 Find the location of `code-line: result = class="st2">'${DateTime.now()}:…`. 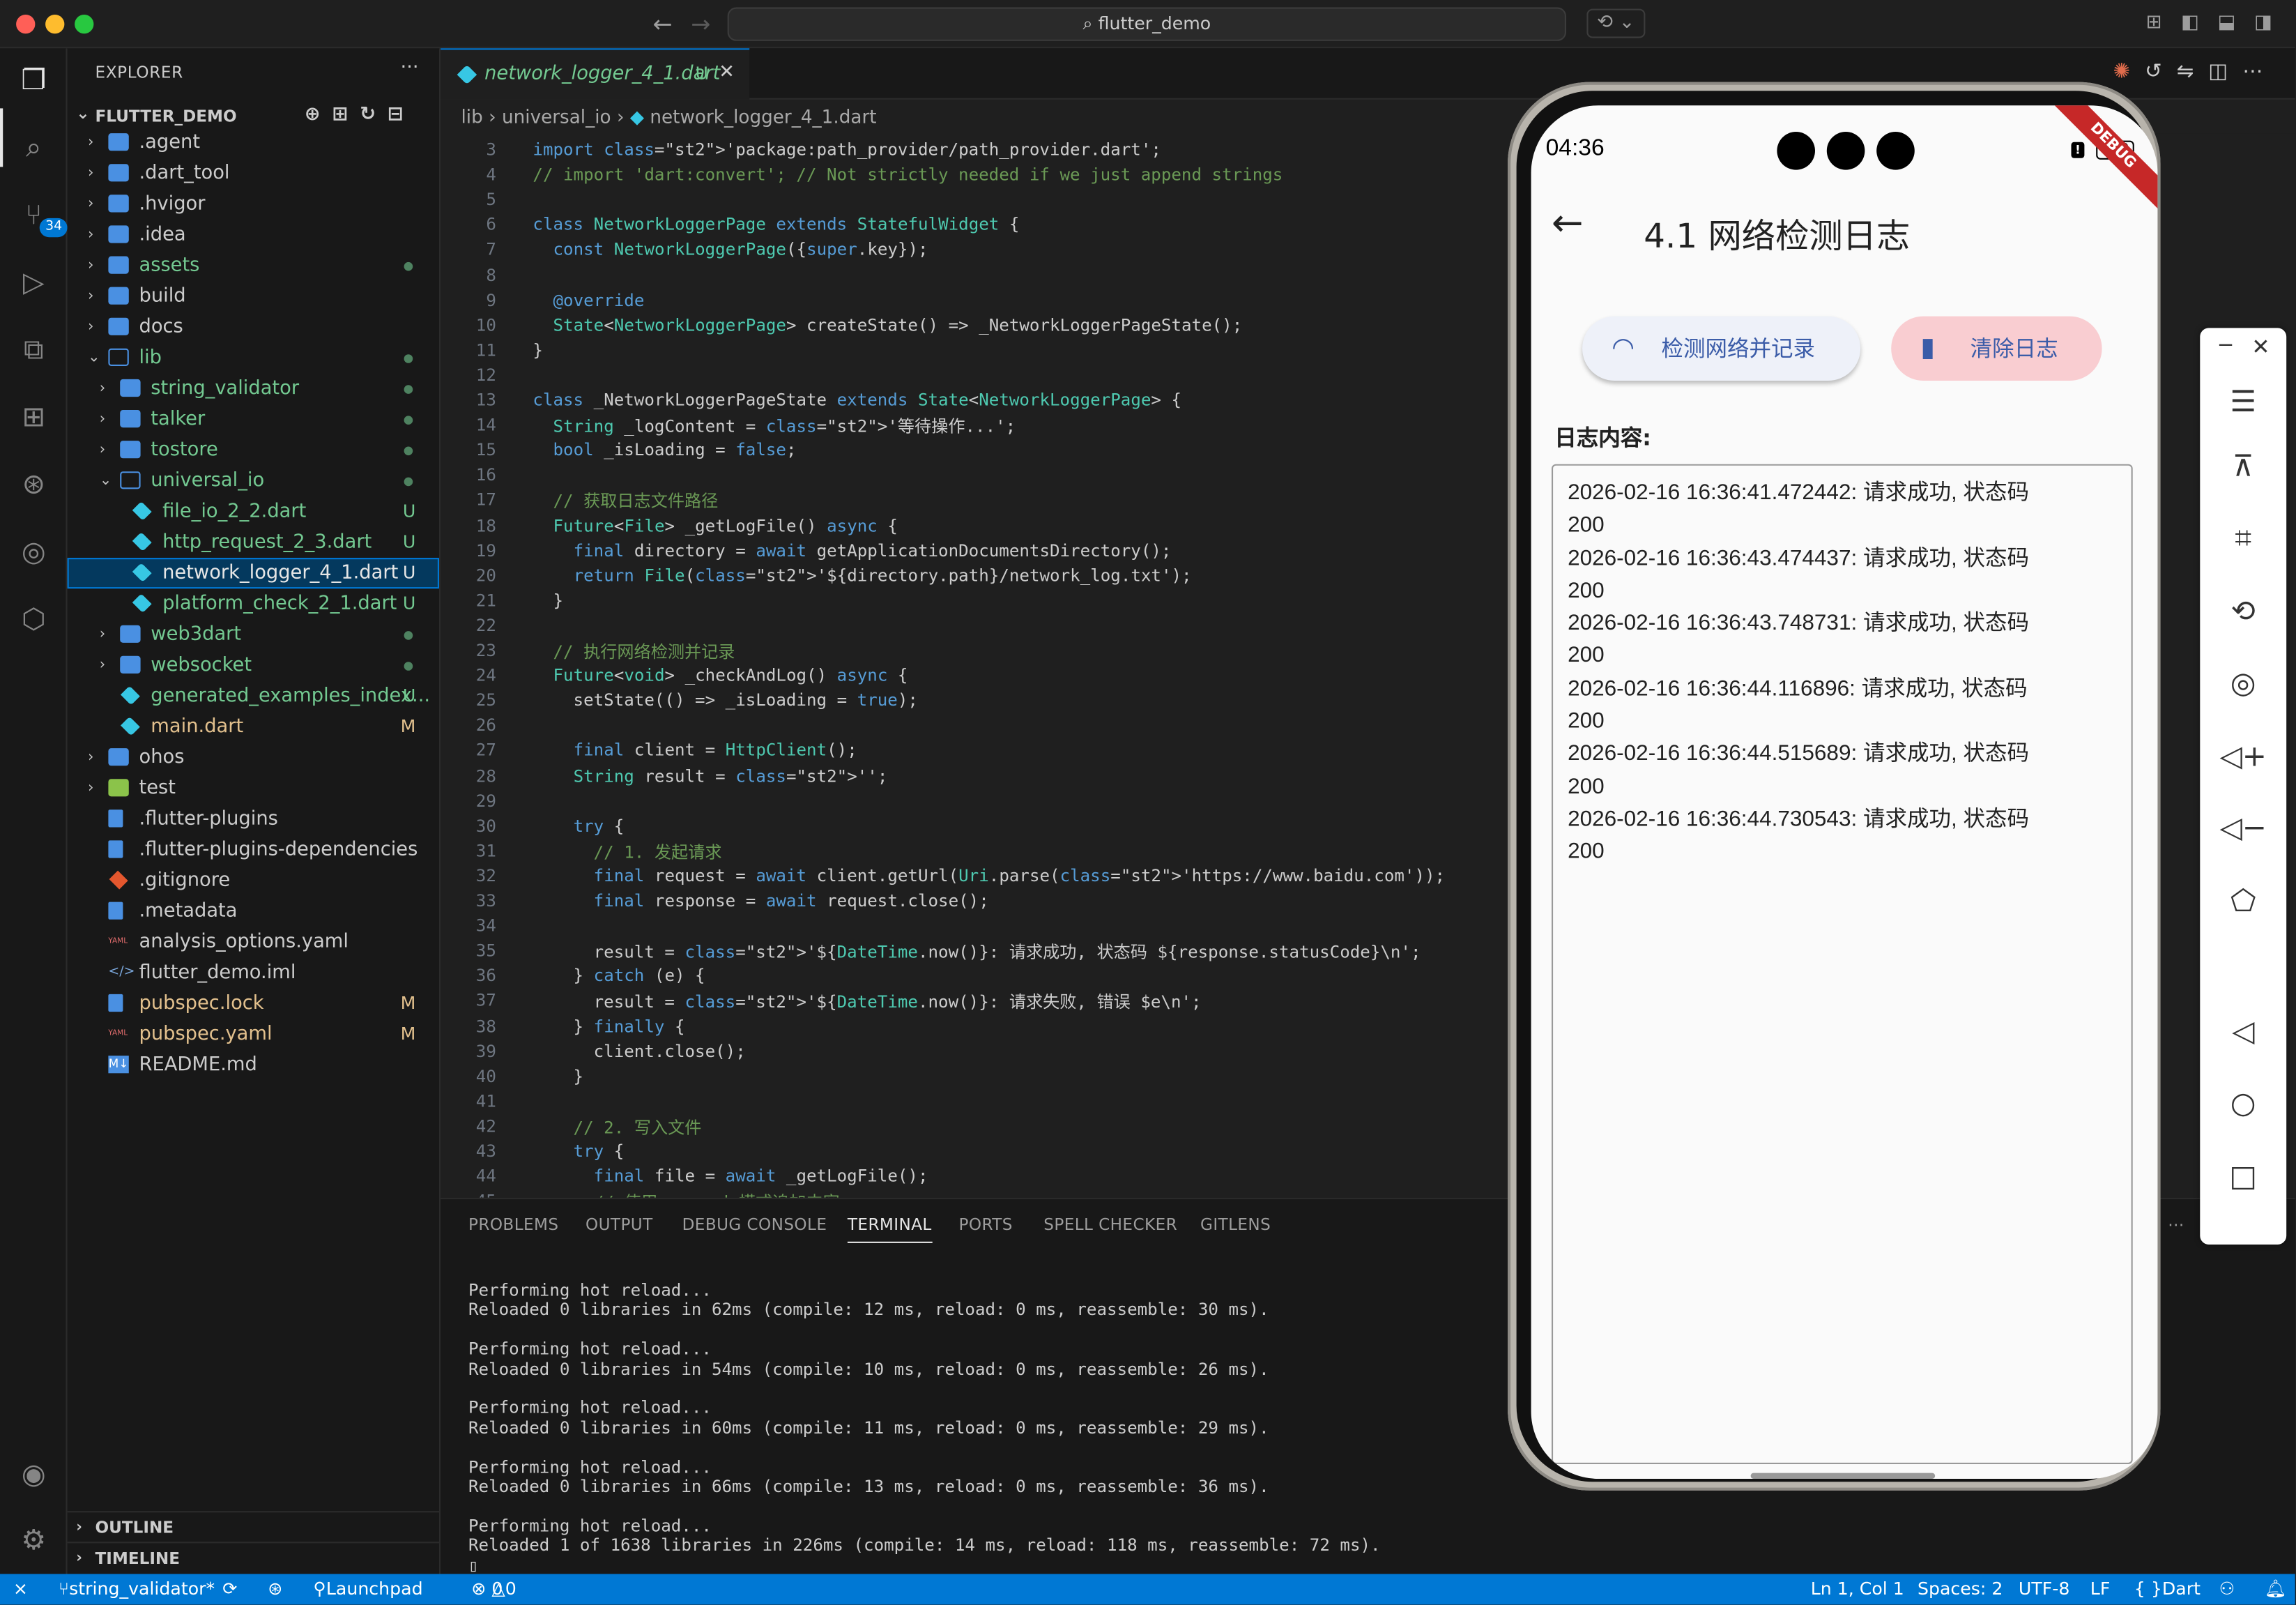

code-line: result = class="st2">'${DateTime.now()}:… is located at coordinates (977, 953).